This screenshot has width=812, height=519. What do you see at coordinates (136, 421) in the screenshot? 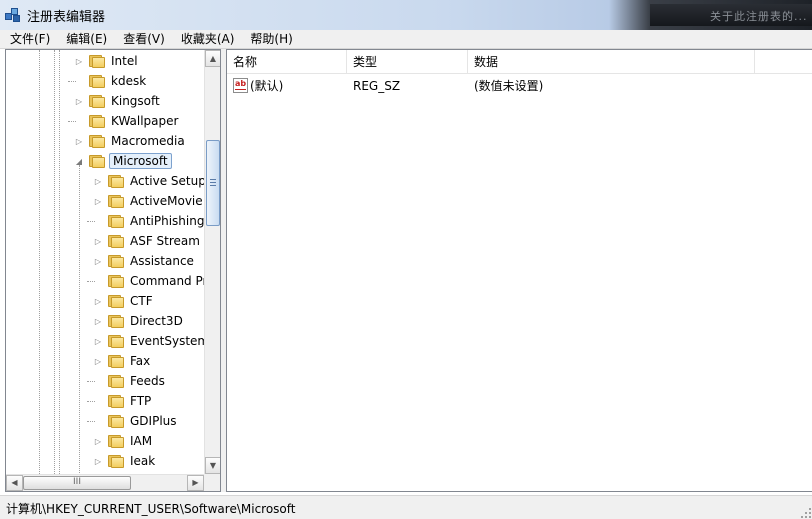
I see `tree-item-gdiplus: GDIPlus` at bounding box center [136, 421].